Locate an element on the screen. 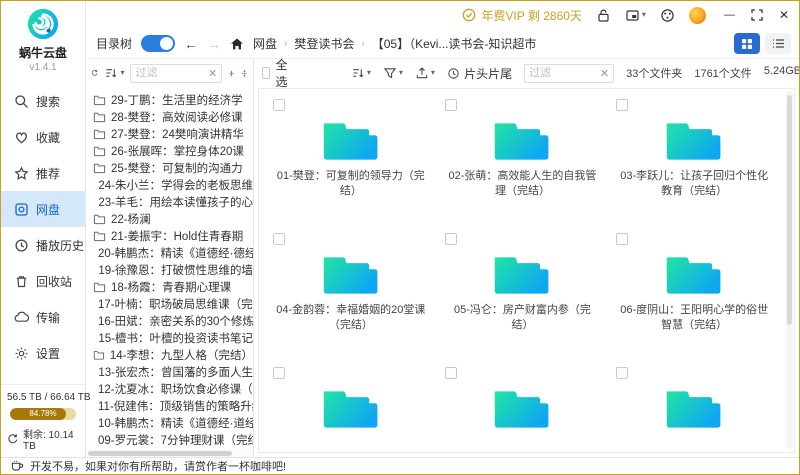 The width and height of the screenshot is (800, 475). storage-remaining: 剩余: 10.14 TB is located at coordinates (48, 441).